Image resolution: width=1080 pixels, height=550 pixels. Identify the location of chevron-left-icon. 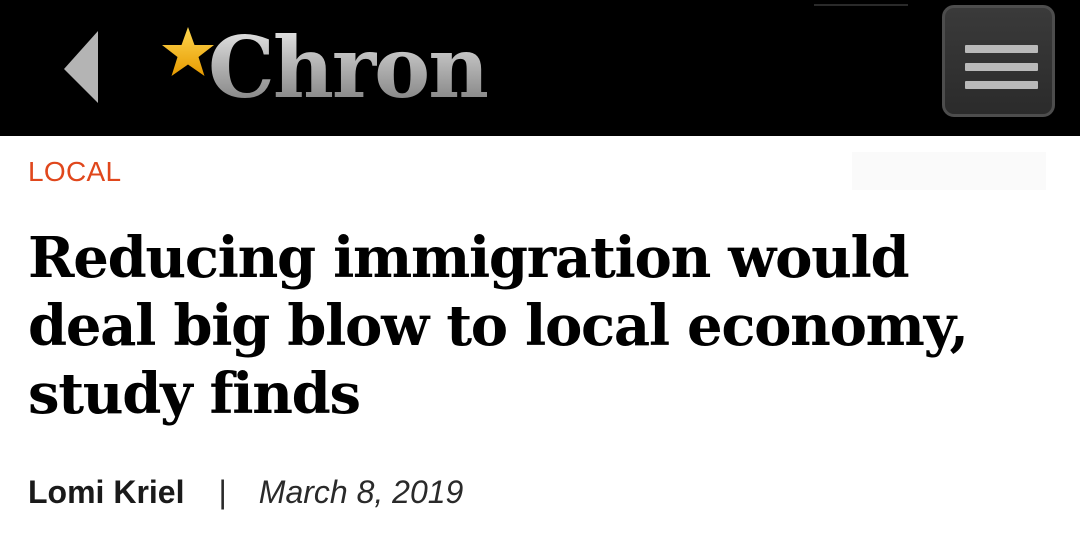
(81, 67).